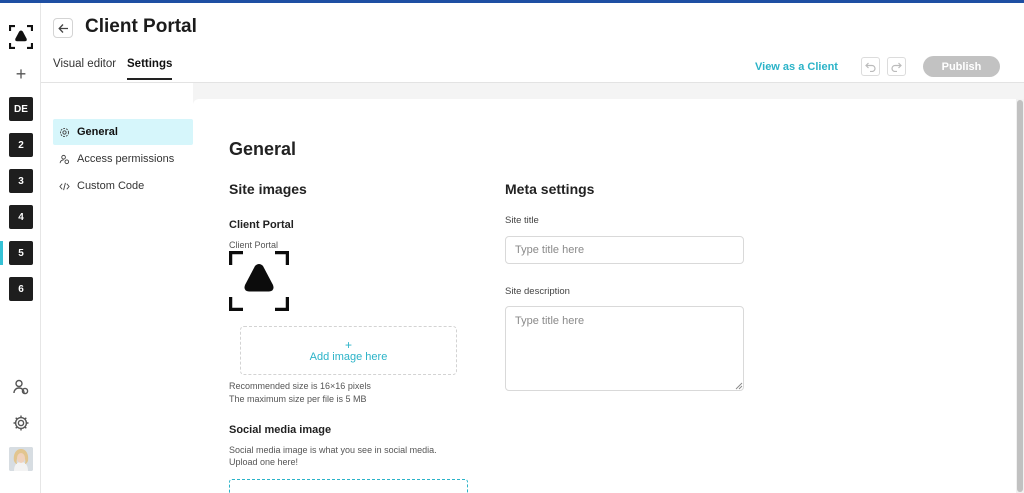 This screenshot has height=493, width=1024. What do you see at coordinates (21, 37) in the screenshot?
I see `app-logo-icon` at bounding box center [21, 37].